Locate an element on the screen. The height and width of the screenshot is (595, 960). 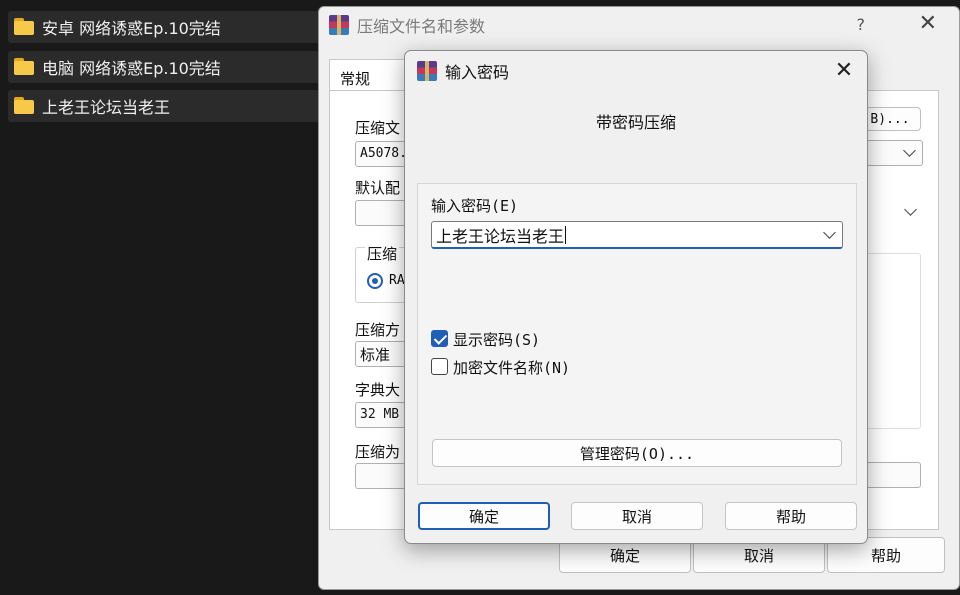
text-caret is located at coordinates (566, 234).